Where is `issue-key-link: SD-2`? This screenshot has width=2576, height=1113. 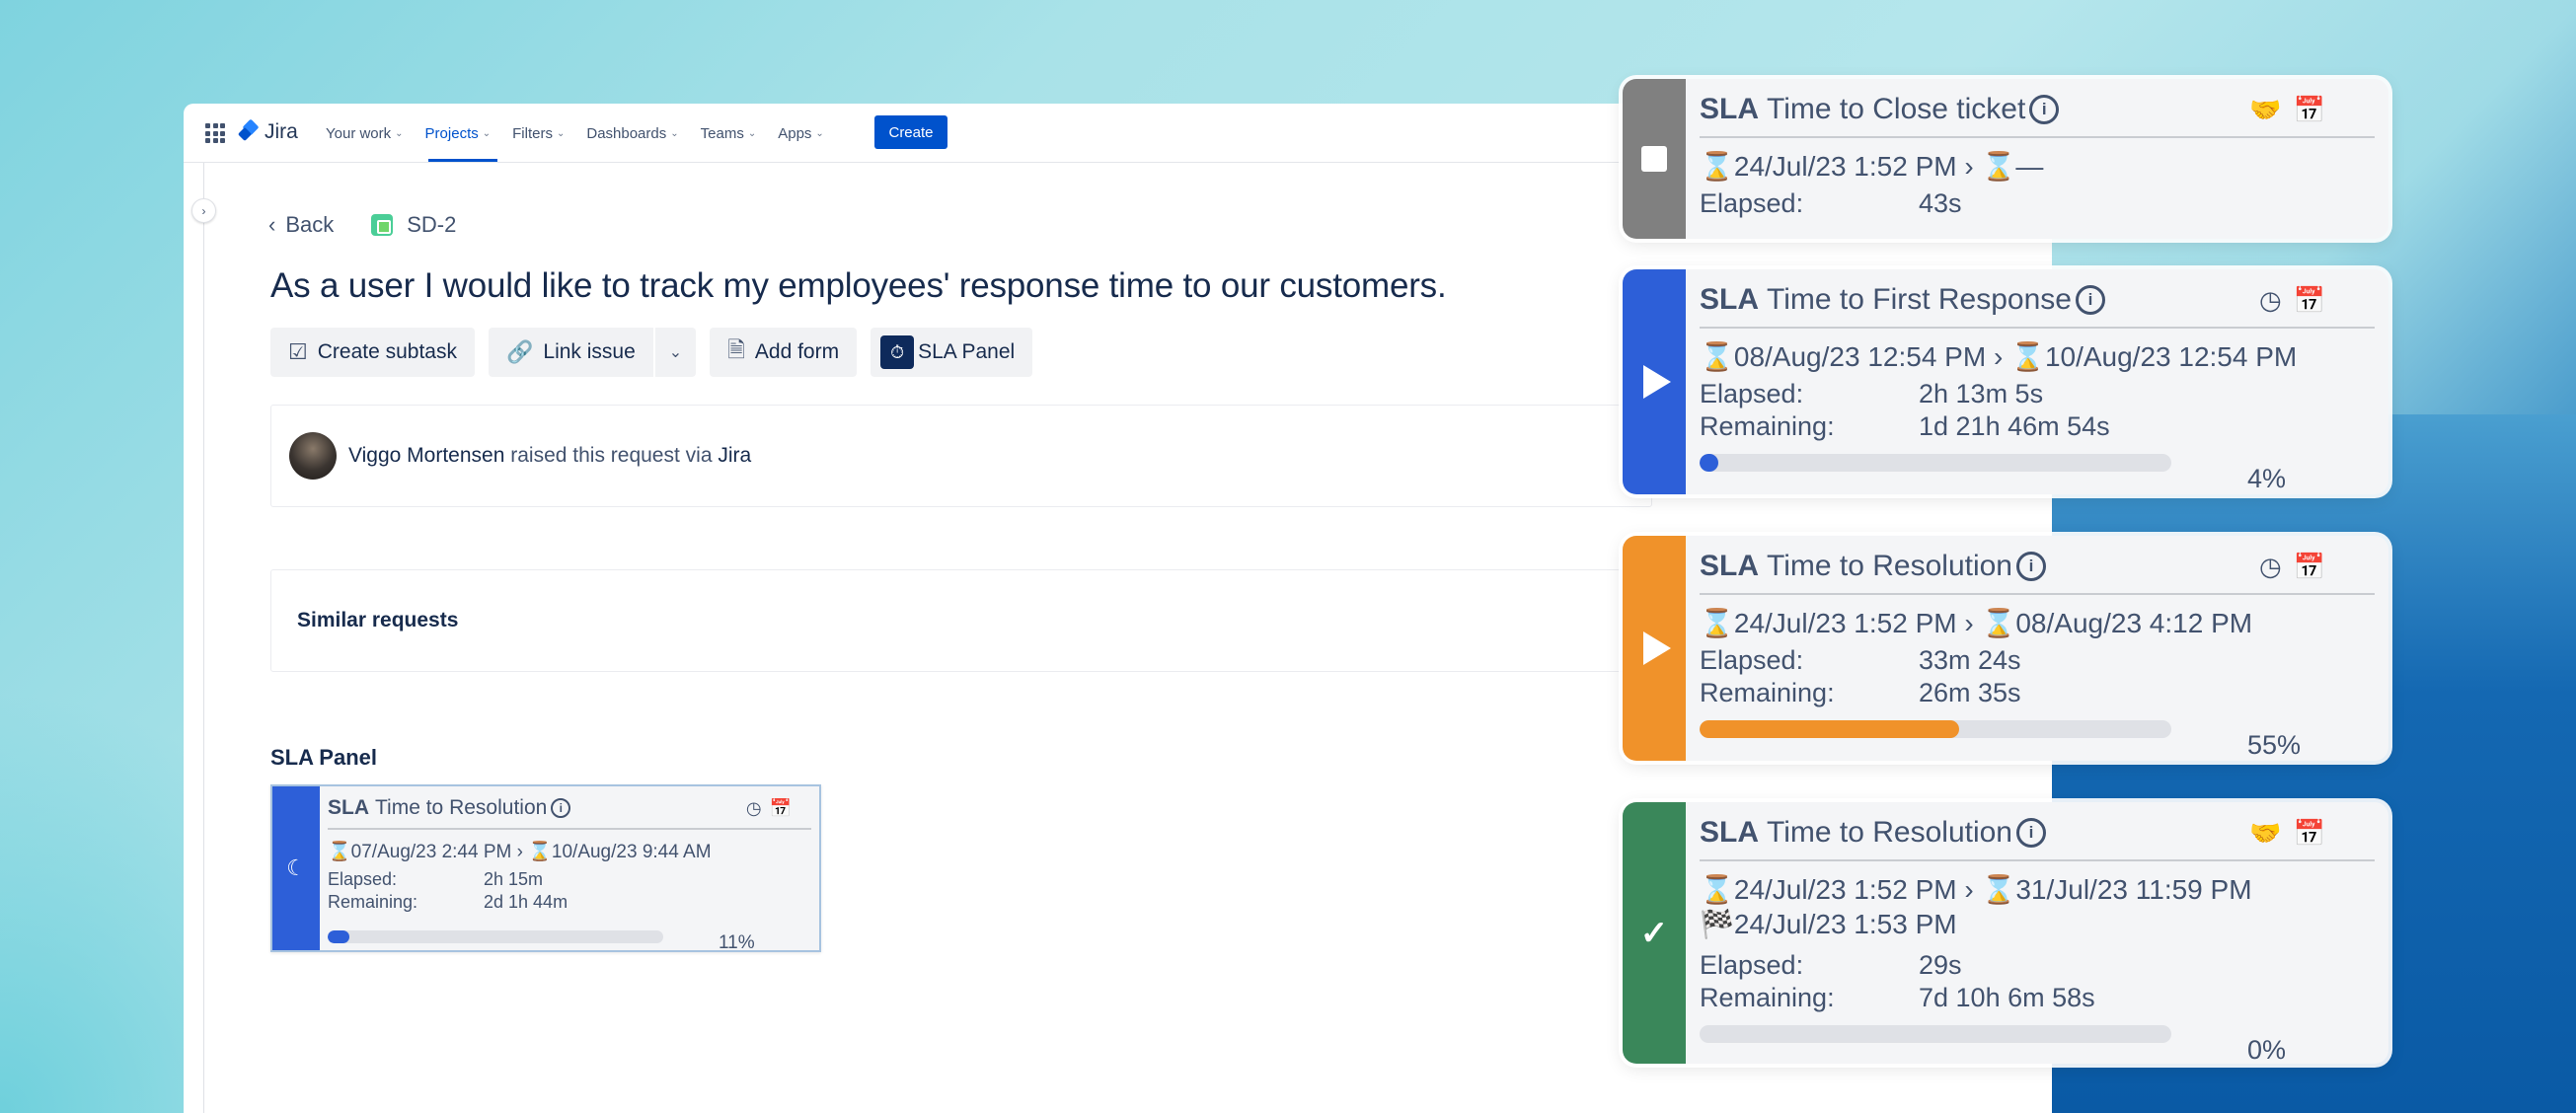
issue-key-link: SD-2 is located at coordinates (413, 225).